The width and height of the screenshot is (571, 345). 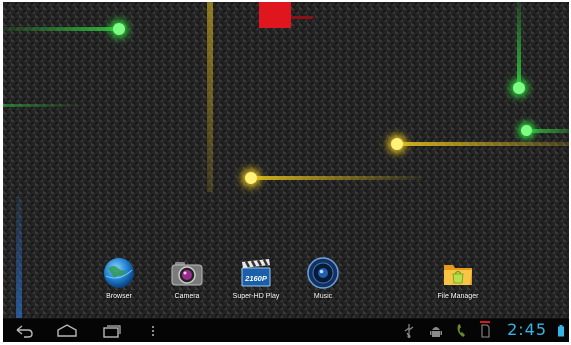 I want to click on app-label: Camera, so click(x=187, y=296).